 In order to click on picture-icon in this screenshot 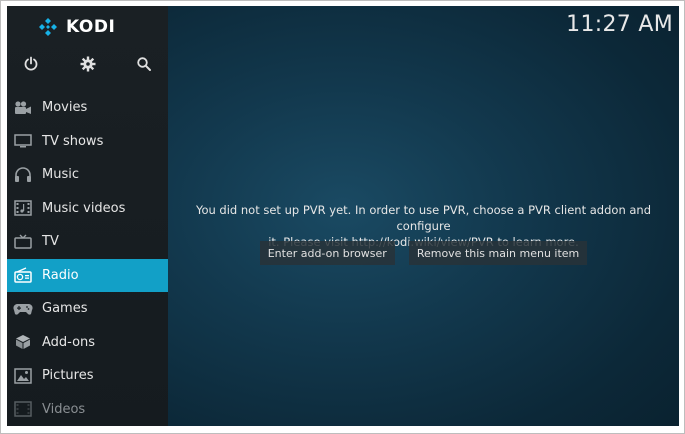, I will do `click(23, 376)`.